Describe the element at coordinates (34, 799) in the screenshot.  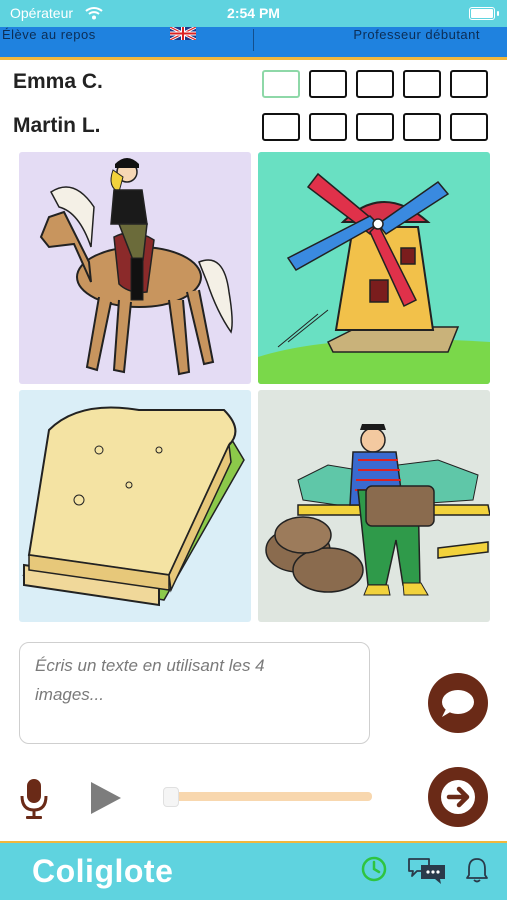
I see `microphone-icon` at that location.